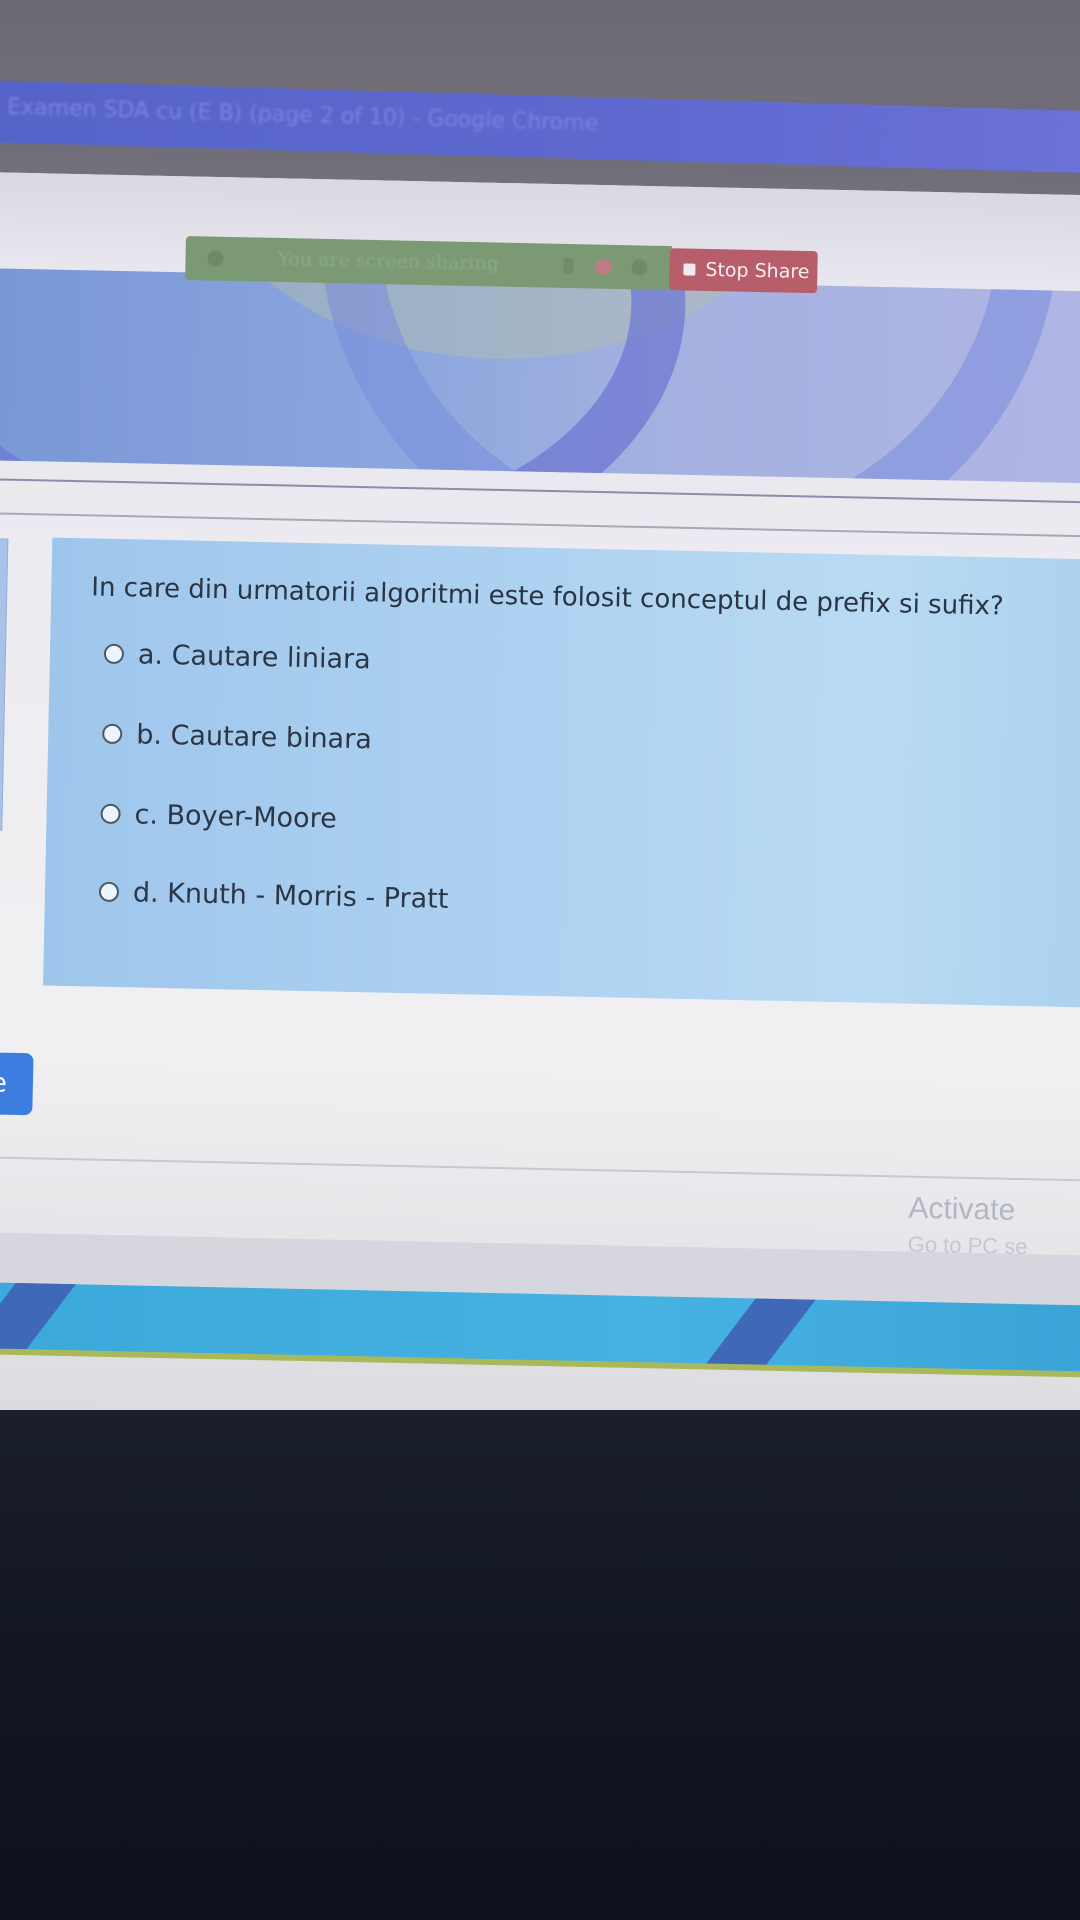 This screenshot has height=1920, width=1080. Describe the element at coordinates (4, 684) in the screenshot. I see `question-info-panel` at that location.